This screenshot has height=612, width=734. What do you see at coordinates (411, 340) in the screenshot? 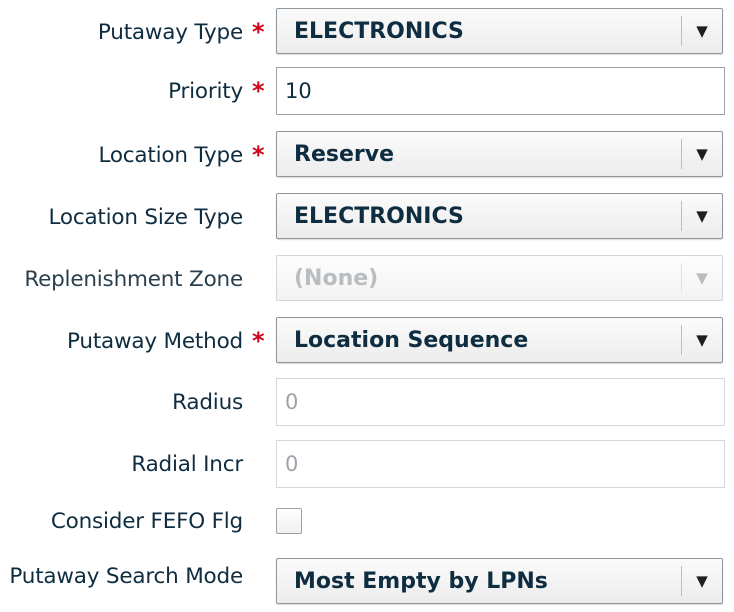
I see `putaway-method-value: Location Sequence` at bounding box center [411, 340].